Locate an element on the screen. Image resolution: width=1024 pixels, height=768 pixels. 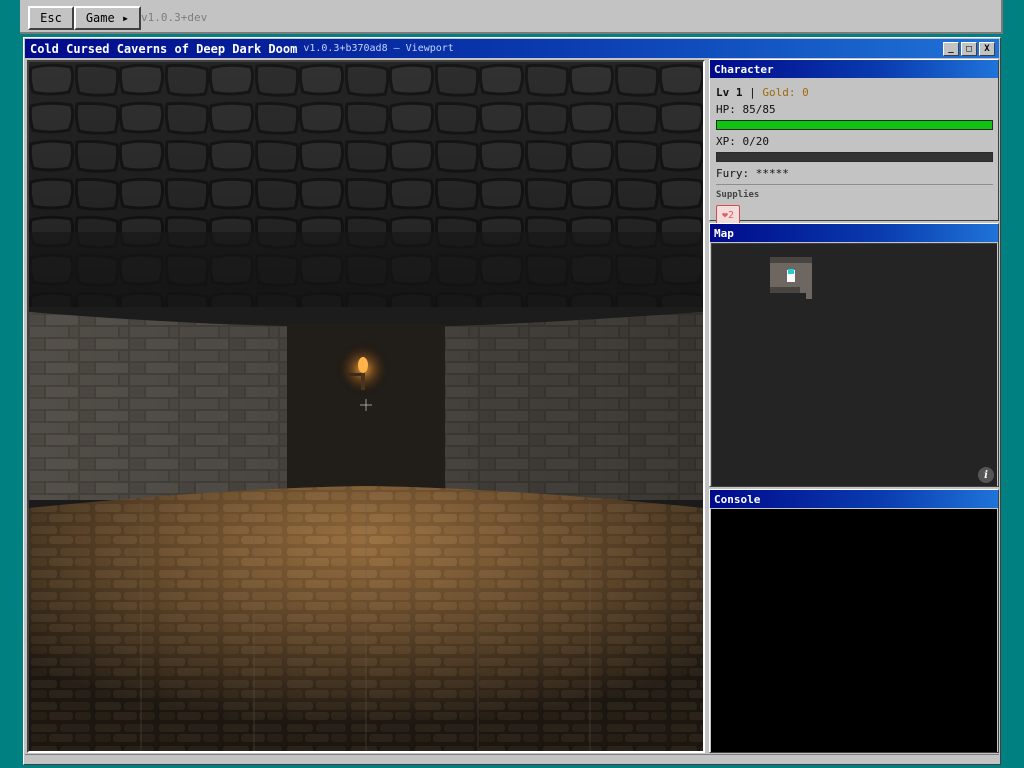
map-panel: Map i is located at coordinates (854, 355).